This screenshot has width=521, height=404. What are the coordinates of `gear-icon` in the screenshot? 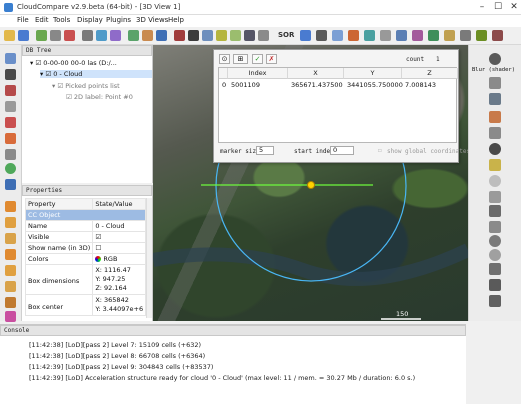 It's located at (495, 59).